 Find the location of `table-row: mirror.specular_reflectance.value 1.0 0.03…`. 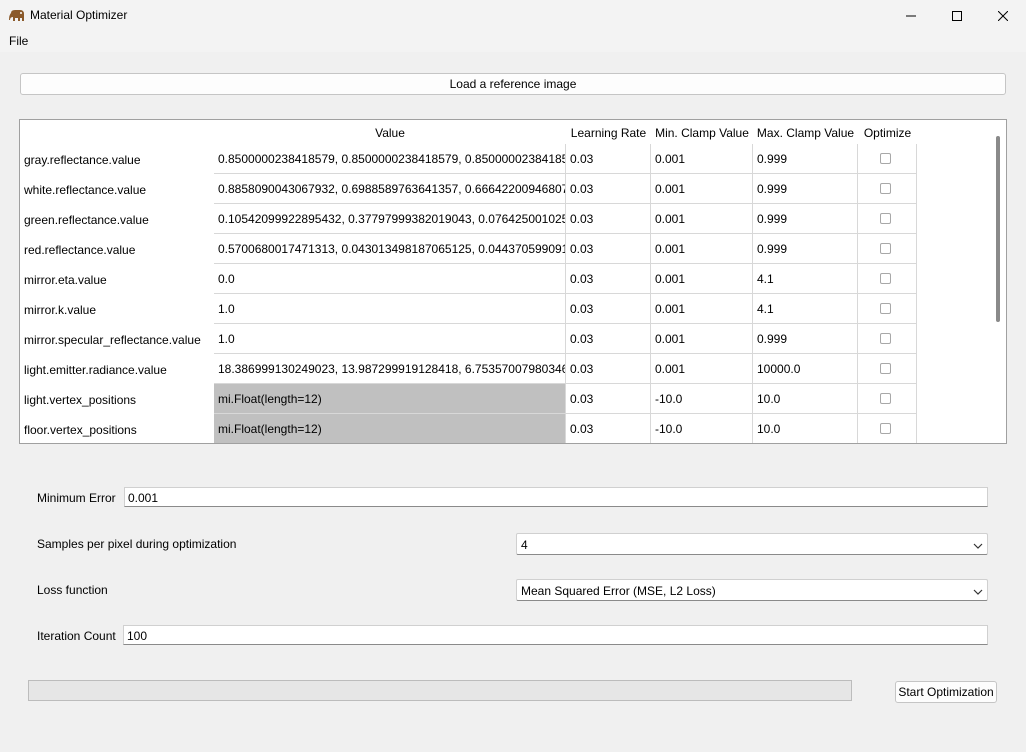

table-row: mirror.specular_reflectance.value 1.0 0.03… is located at coordinates (468, 339).